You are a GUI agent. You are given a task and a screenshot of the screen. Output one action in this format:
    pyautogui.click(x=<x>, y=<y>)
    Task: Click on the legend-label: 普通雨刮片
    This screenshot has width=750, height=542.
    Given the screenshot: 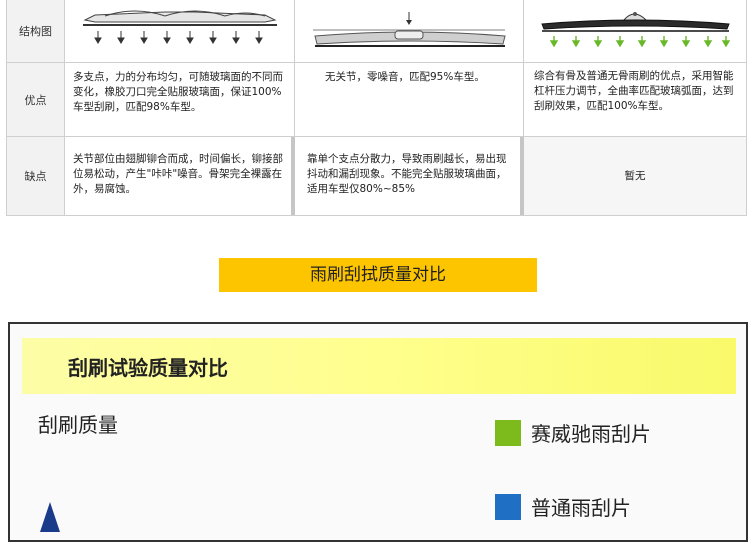 What is the action you would take?
    pyautogui.click(x=581, y=508)
    